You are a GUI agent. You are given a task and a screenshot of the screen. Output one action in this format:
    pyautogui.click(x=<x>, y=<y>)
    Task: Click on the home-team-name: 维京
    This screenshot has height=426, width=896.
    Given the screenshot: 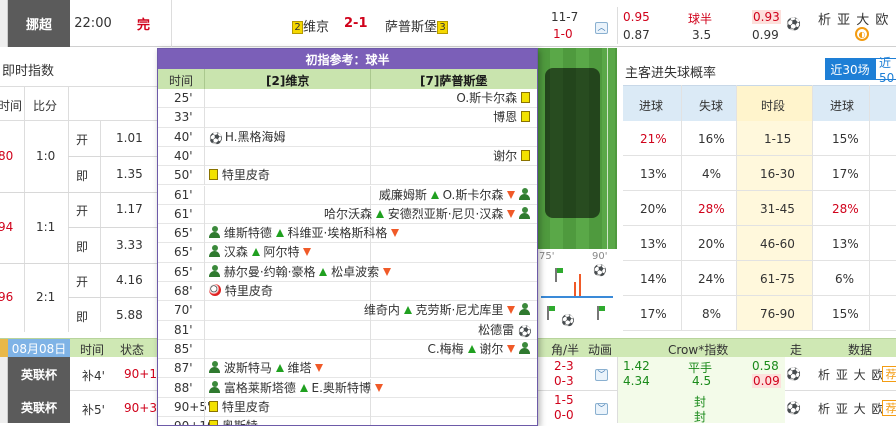 What is the action you would take?
    pyautogui.click(x=316, y=27)
    